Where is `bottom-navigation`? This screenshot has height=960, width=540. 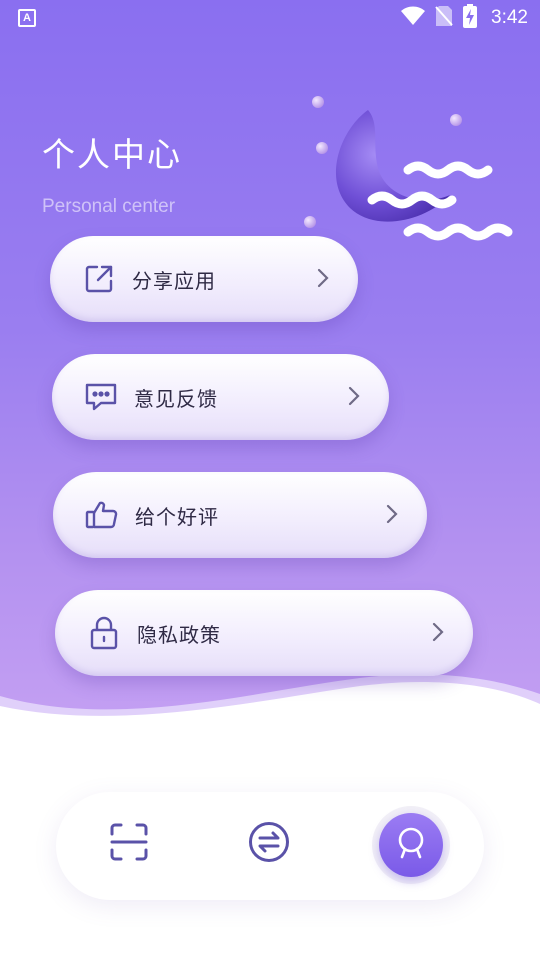
bottom-navigation is located at coordinates (270, 846).